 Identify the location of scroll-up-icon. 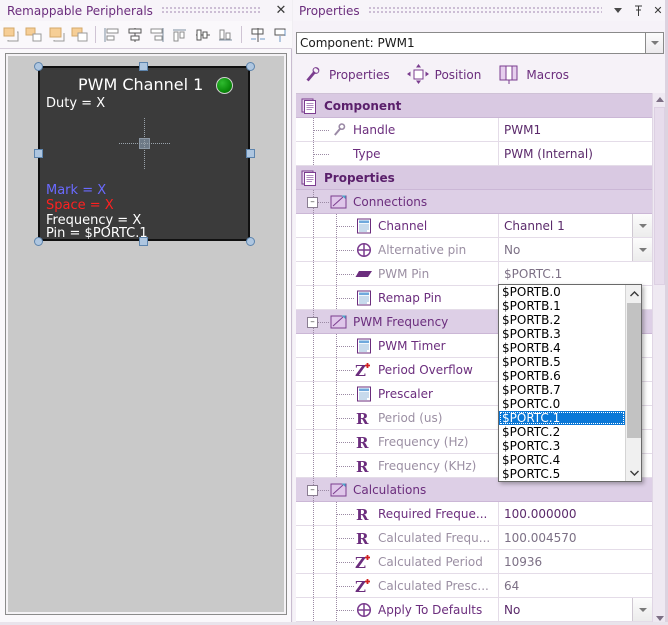
(633, 293).